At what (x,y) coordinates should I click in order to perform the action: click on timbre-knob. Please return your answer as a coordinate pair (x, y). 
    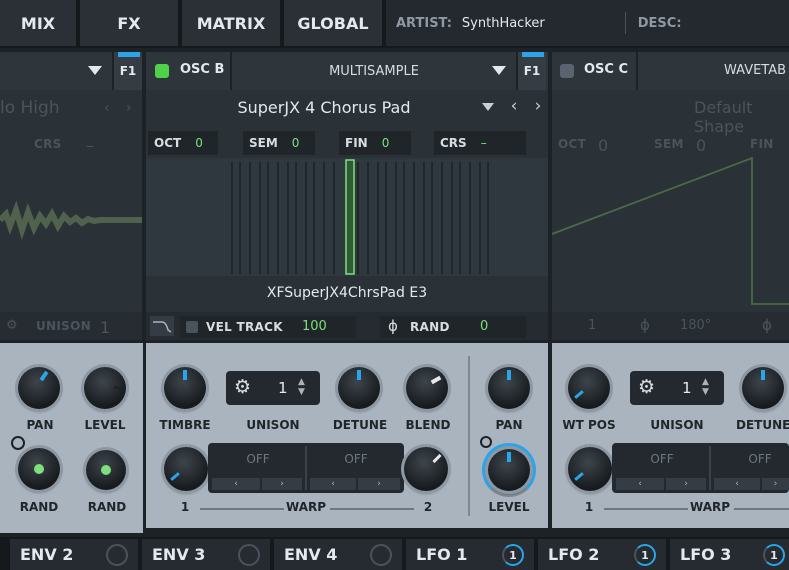
    Looking at the image, I should click on (185, 388).